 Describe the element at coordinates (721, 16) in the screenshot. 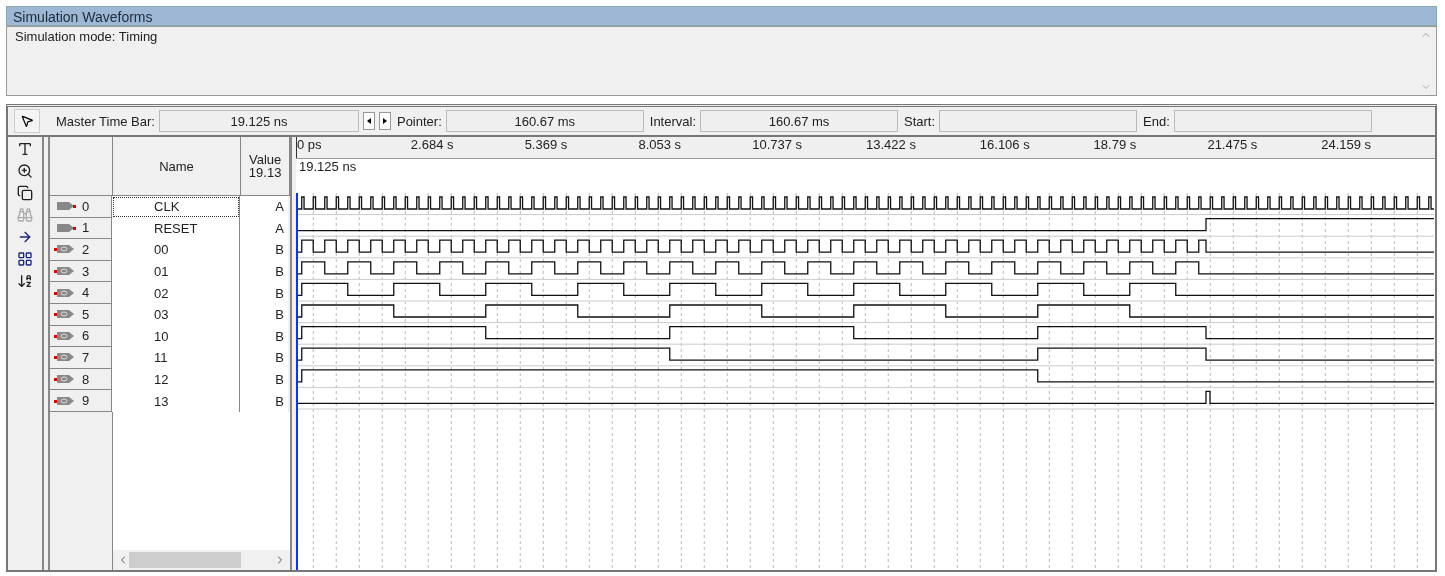

I see `window-title: Simulation Waveforms` at that location.